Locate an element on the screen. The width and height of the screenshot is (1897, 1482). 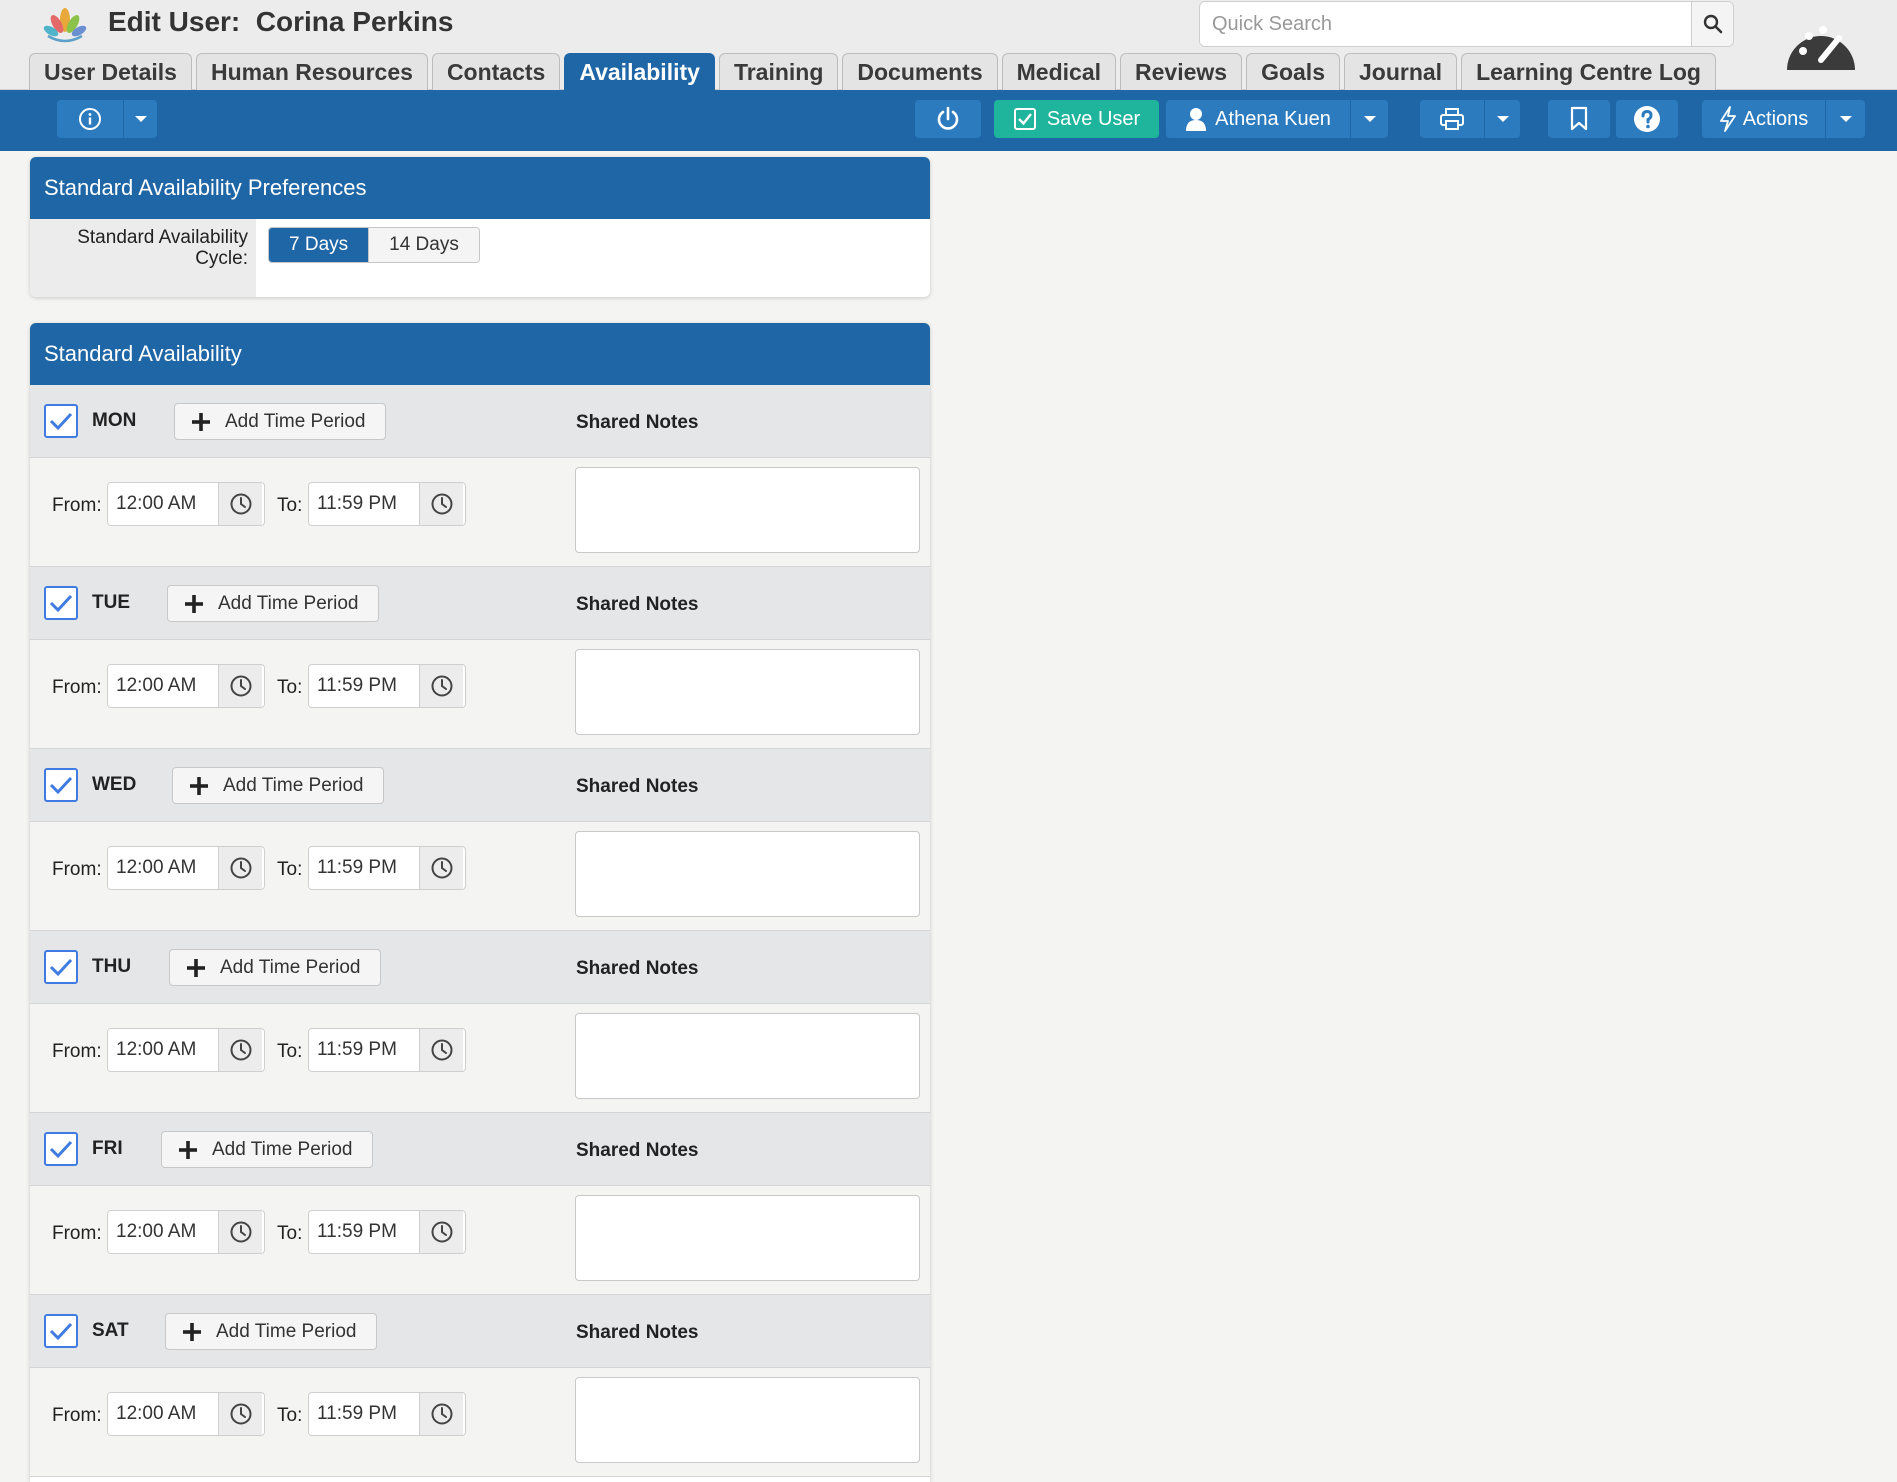
actions-button: Actions is located at coordinates (1783, 119).